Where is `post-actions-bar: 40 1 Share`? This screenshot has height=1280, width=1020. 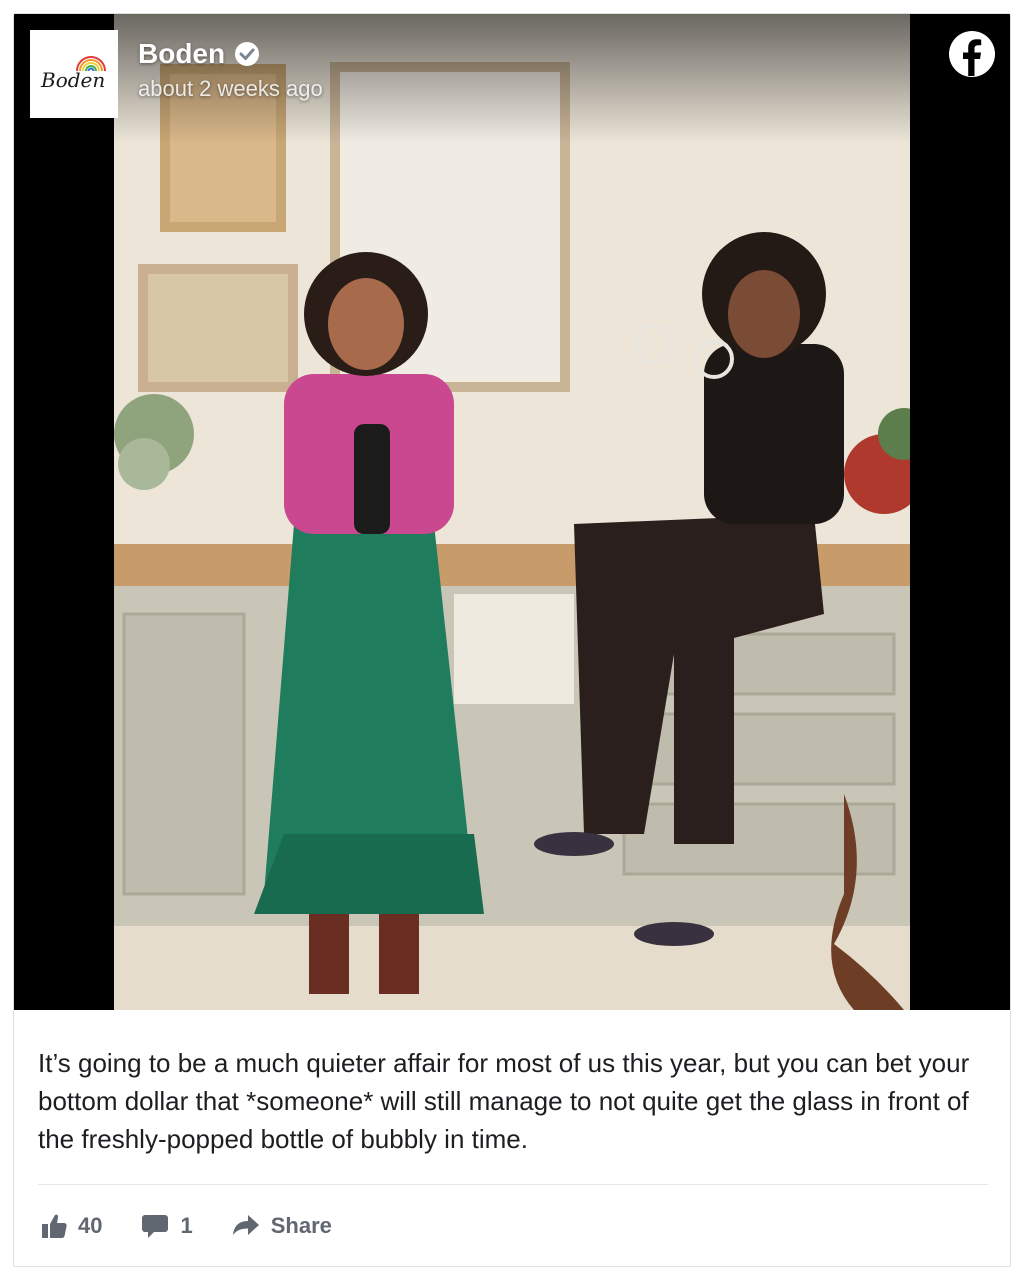 post-actions-bar: 40 1 Share is located at coordinates (186, 1226).